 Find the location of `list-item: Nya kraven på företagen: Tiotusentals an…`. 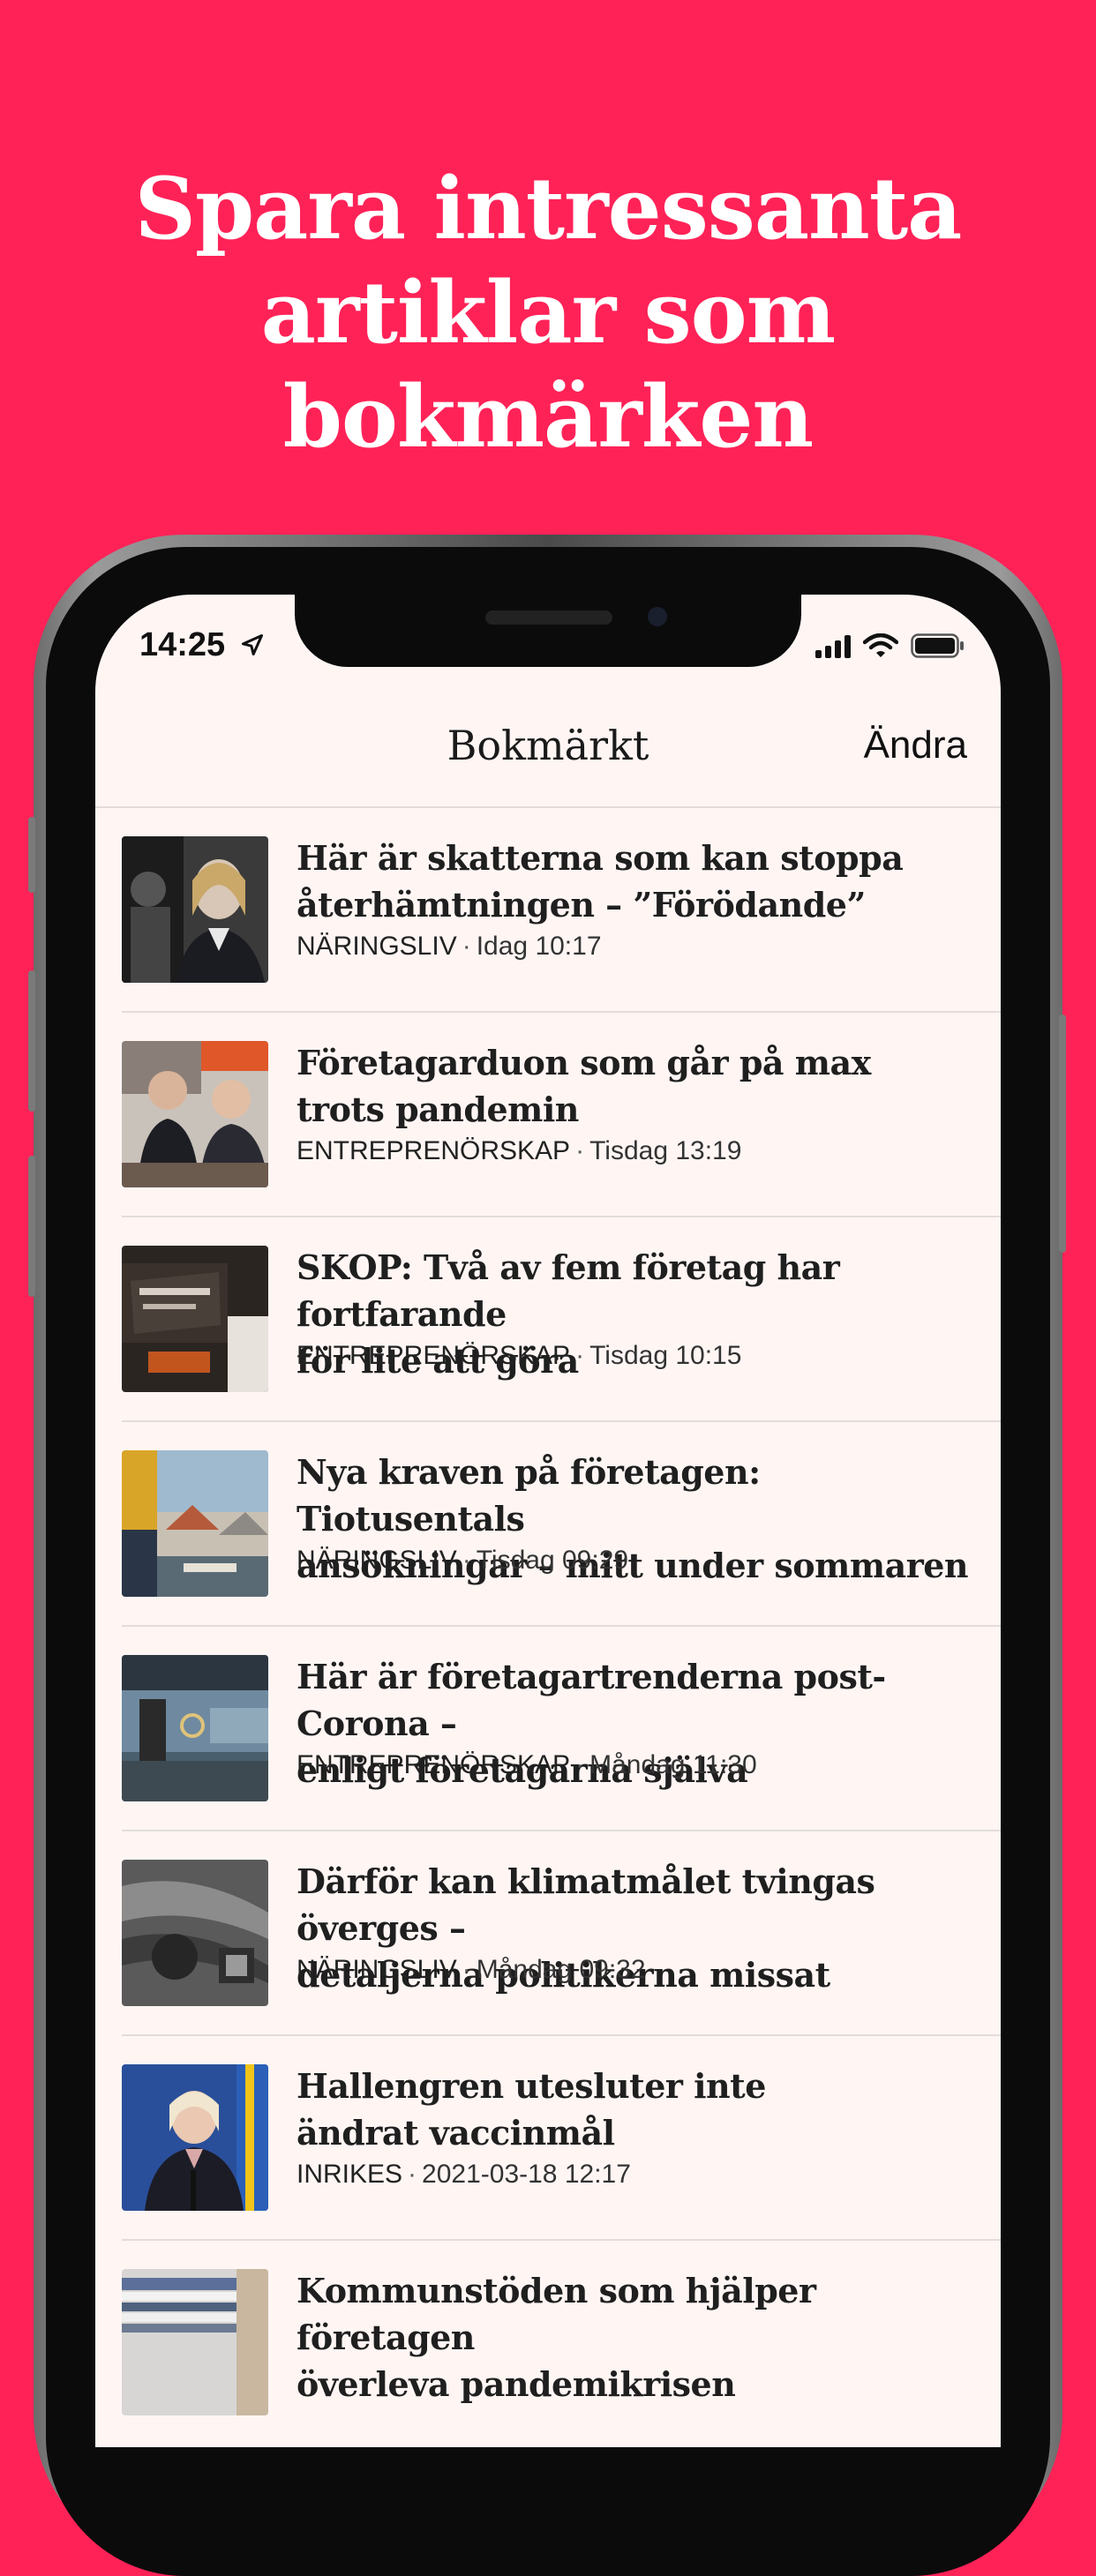

list-item: Nya kraven på företagen: Tiotusentals an… is located at coordinates (561, 1525).